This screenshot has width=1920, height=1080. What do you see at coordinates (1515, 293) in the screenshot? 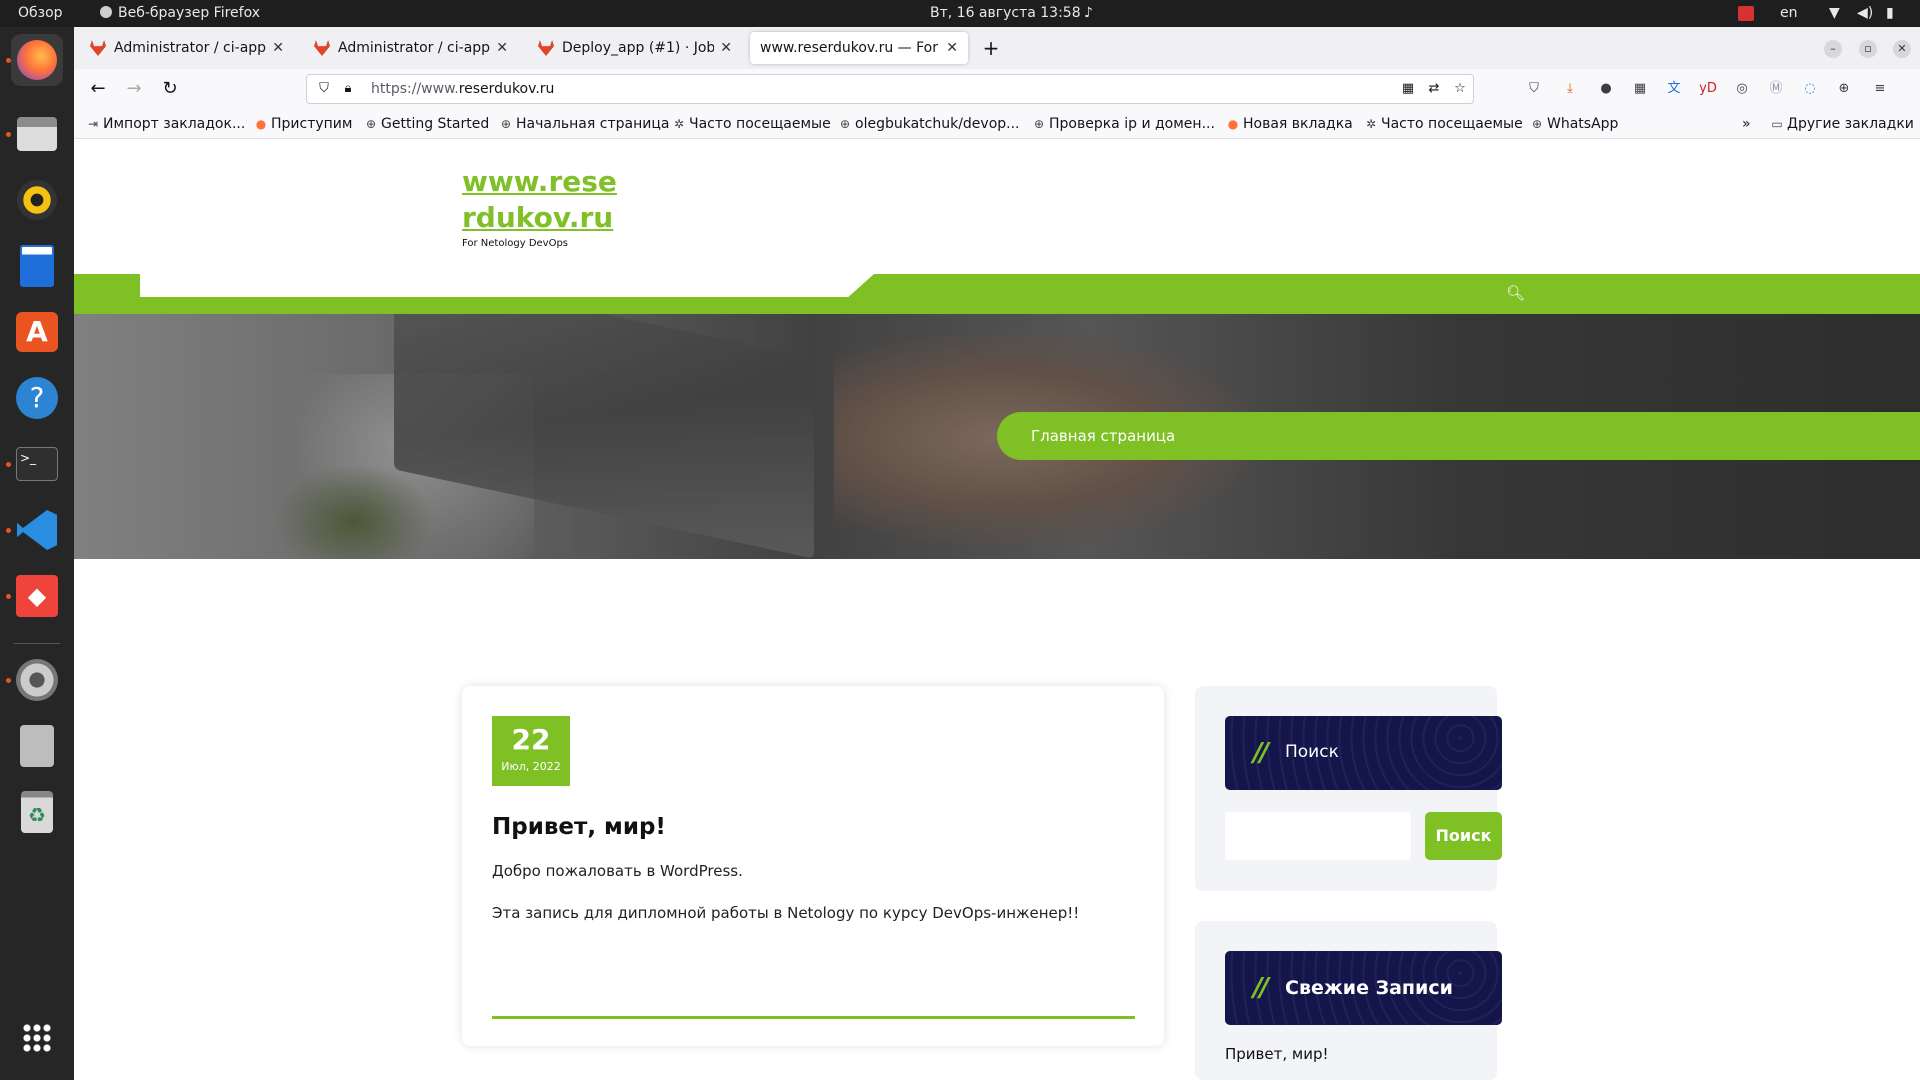
I see `search-icon: 🔍︎` at bounding box center [1515, 293].